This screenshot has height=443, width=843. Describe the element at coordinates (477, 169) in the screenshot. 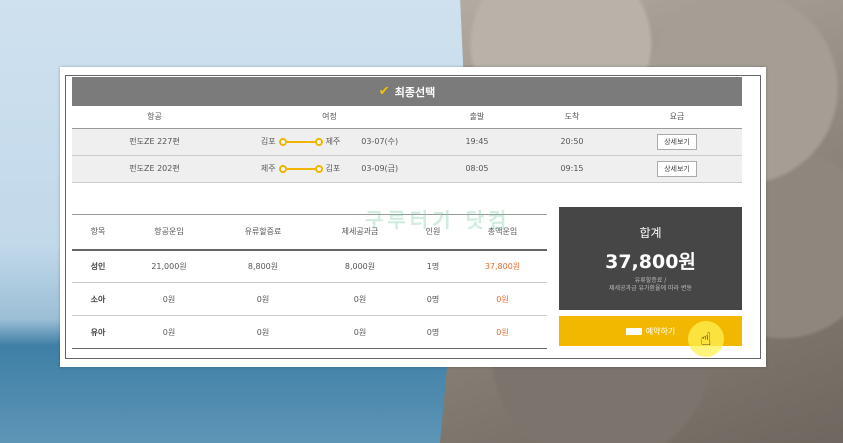

I see `depart-time: 08:05` at that location.